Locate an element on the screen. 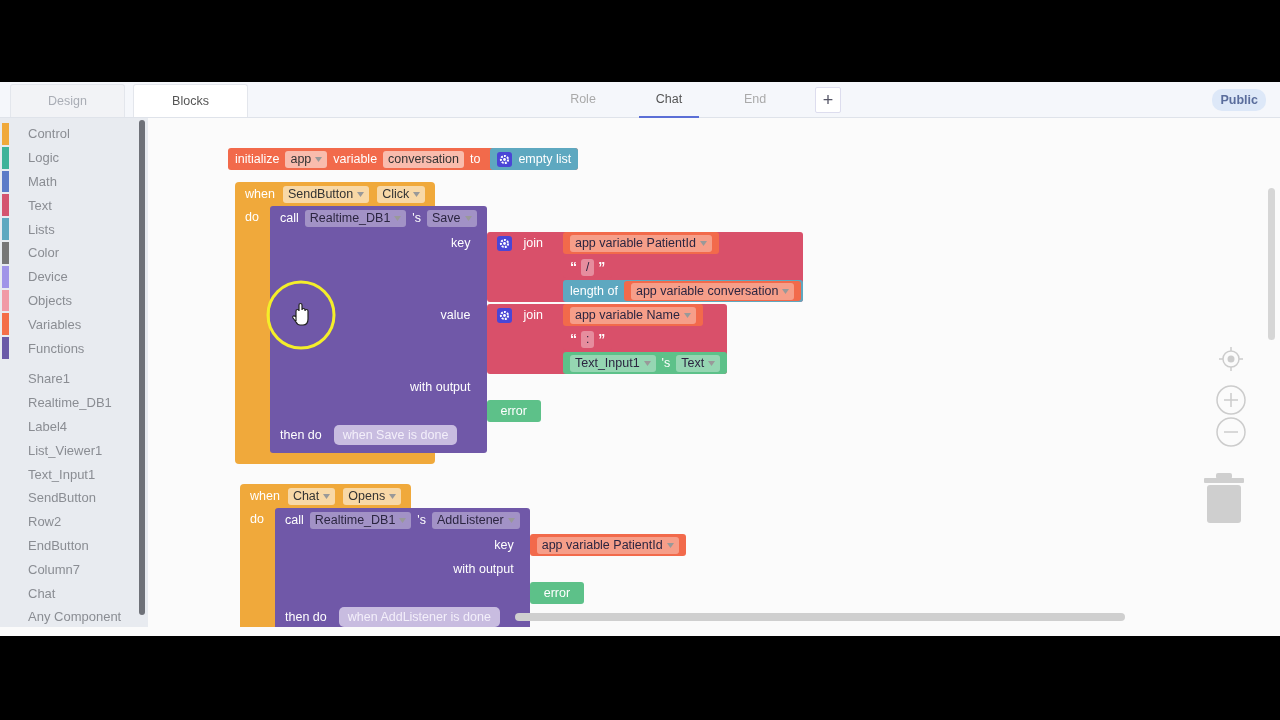  mode-tab: Blocks is located at coordinates (190, 100).